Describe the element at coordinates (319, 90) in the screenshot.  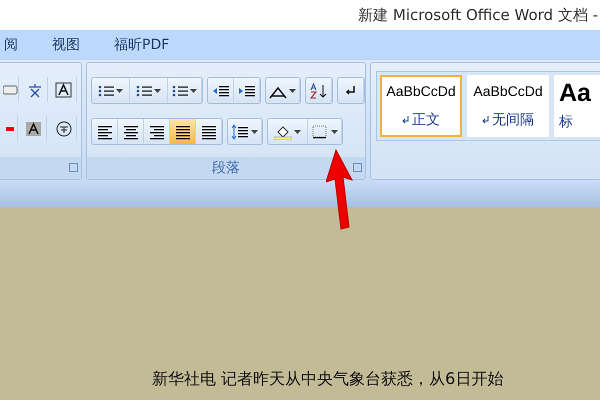
I see `sort-icon` at that location.